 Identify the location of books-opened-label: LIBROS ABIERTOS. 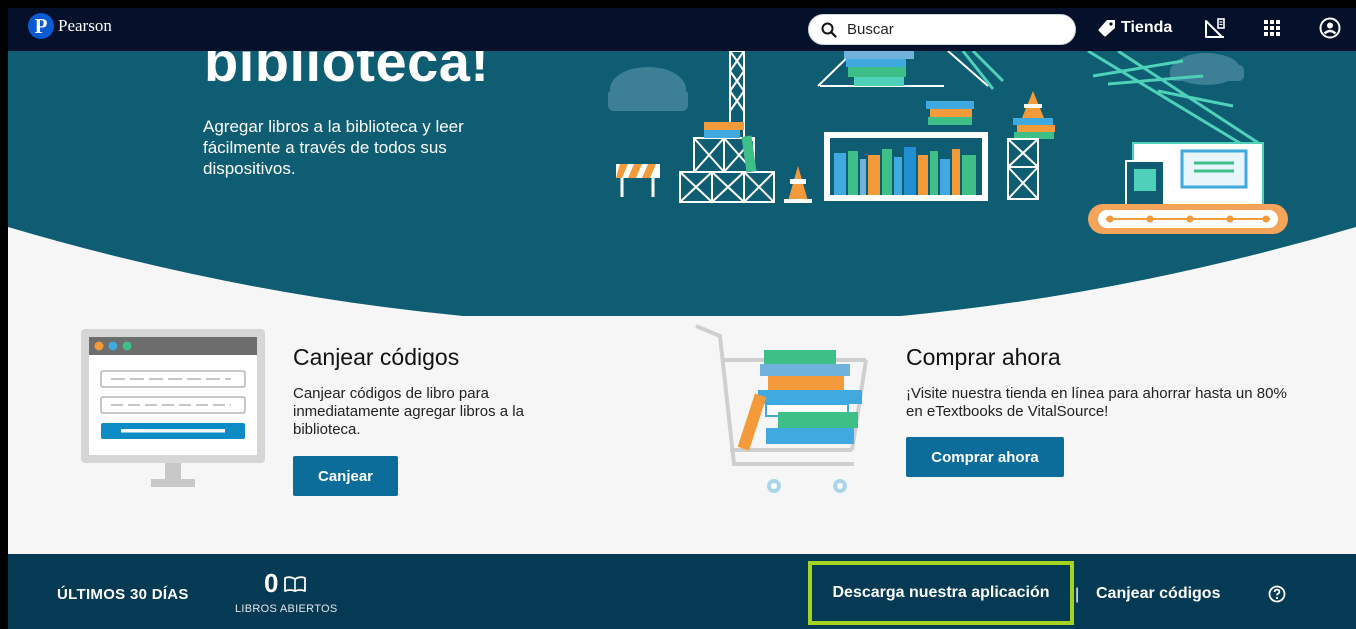
(286, 609).